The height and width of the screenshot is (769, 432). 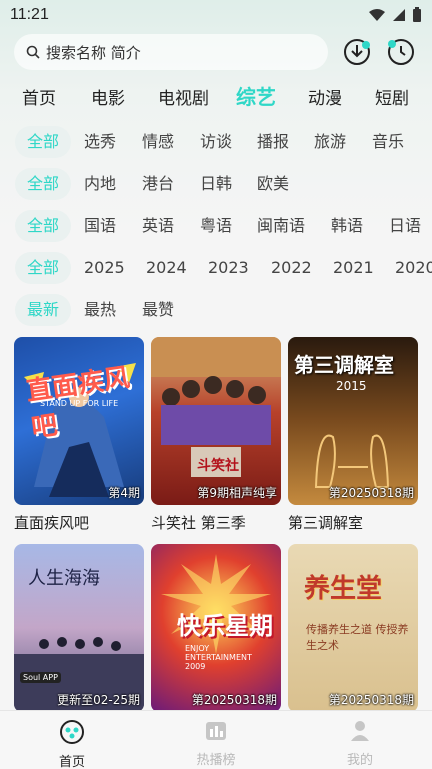 I want to click on home-icon, so click(x=72, y=732).